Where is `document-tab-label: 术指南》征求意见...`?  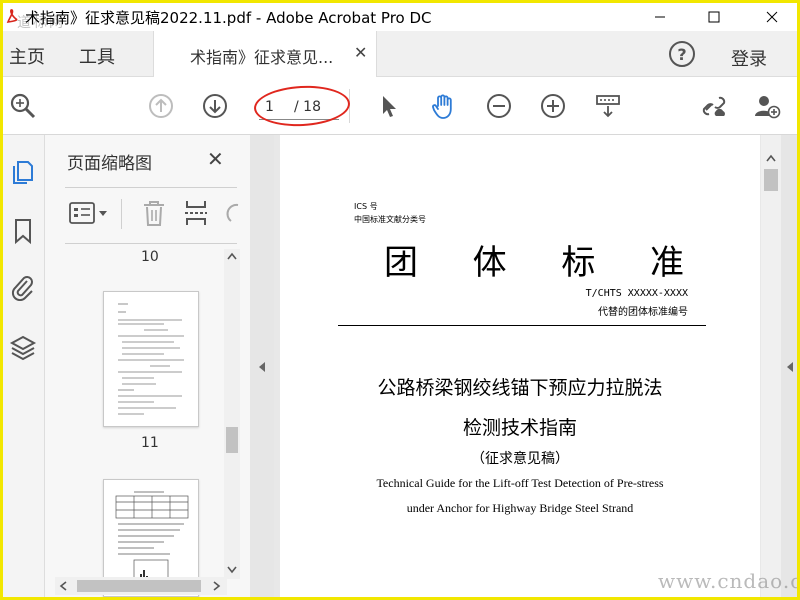
document-tab-label: 术指南》征求意见... is located at coordinates (262, 57).